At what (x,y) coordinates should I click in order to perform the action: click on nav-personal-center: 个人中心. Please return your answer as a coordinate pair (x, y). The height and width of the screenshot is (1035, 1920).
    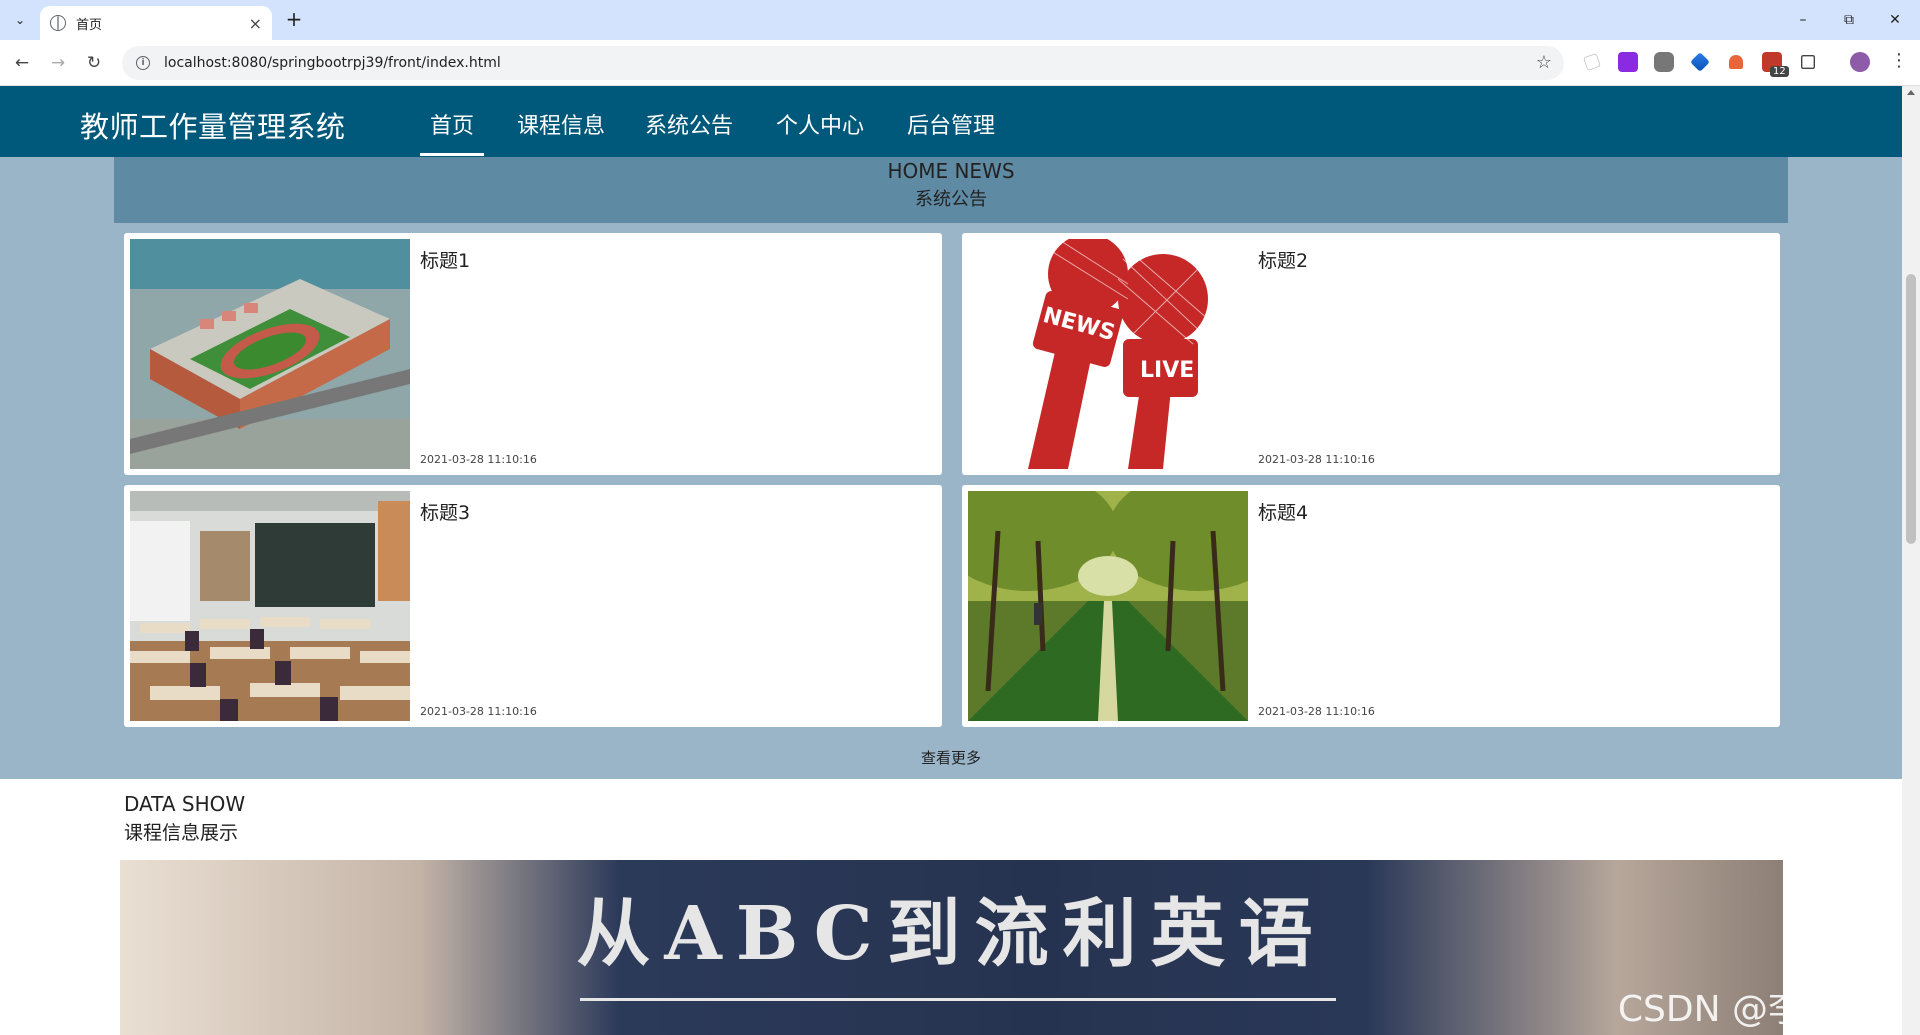
    Looking at the image, I should click on (820, 124).